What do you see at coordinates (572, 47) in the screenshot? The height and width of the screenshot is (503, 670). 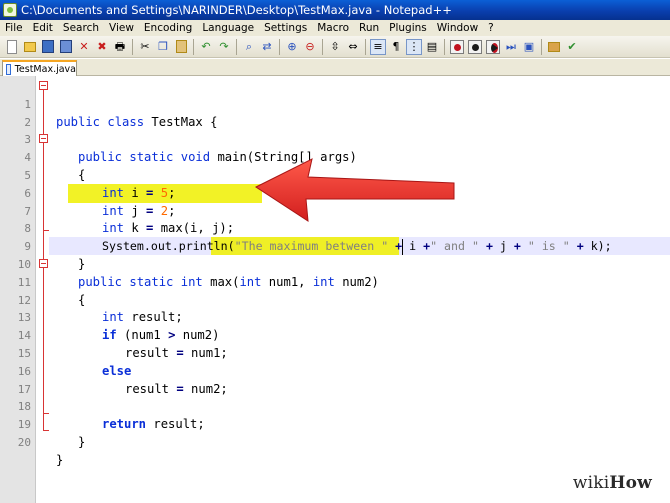 I see `spellcheck-icon: ✔` at bounding box center [572, 47].